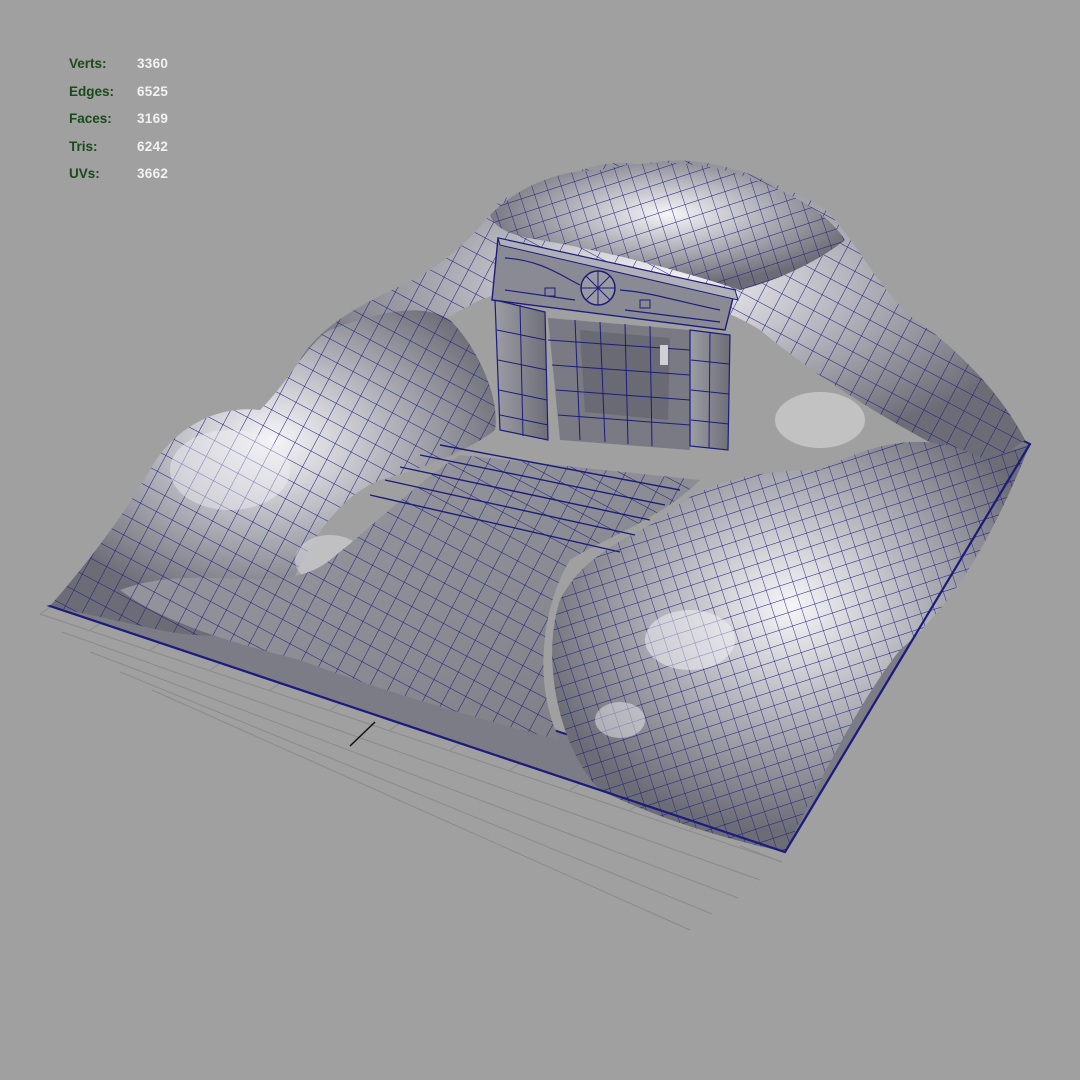  Describe the element at coordinates (84, 174) in the screenshot. I see `uvs-label: UVs:` at that location.